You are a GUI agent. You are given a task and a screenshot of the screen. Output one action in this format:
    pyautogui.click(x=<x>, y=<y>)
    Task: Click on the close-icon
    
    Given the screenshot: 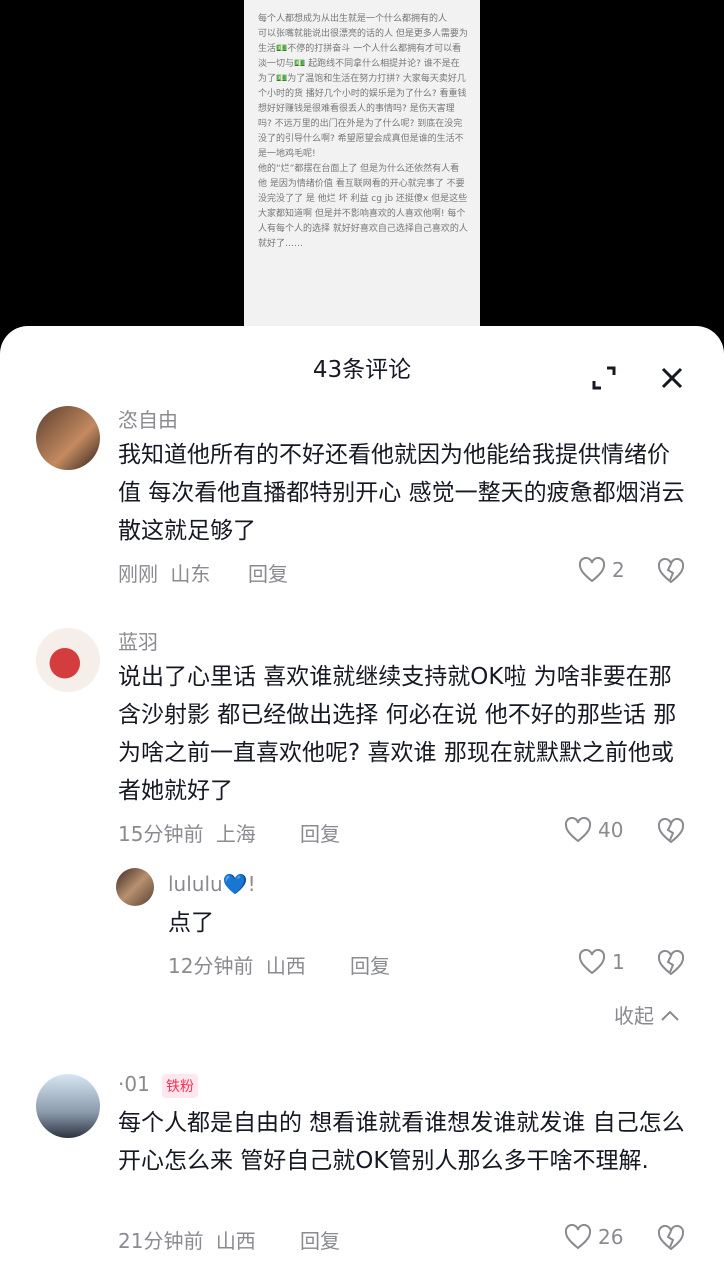 What is the action you would take?
    pyautogui.click(x=672, y=378)
    